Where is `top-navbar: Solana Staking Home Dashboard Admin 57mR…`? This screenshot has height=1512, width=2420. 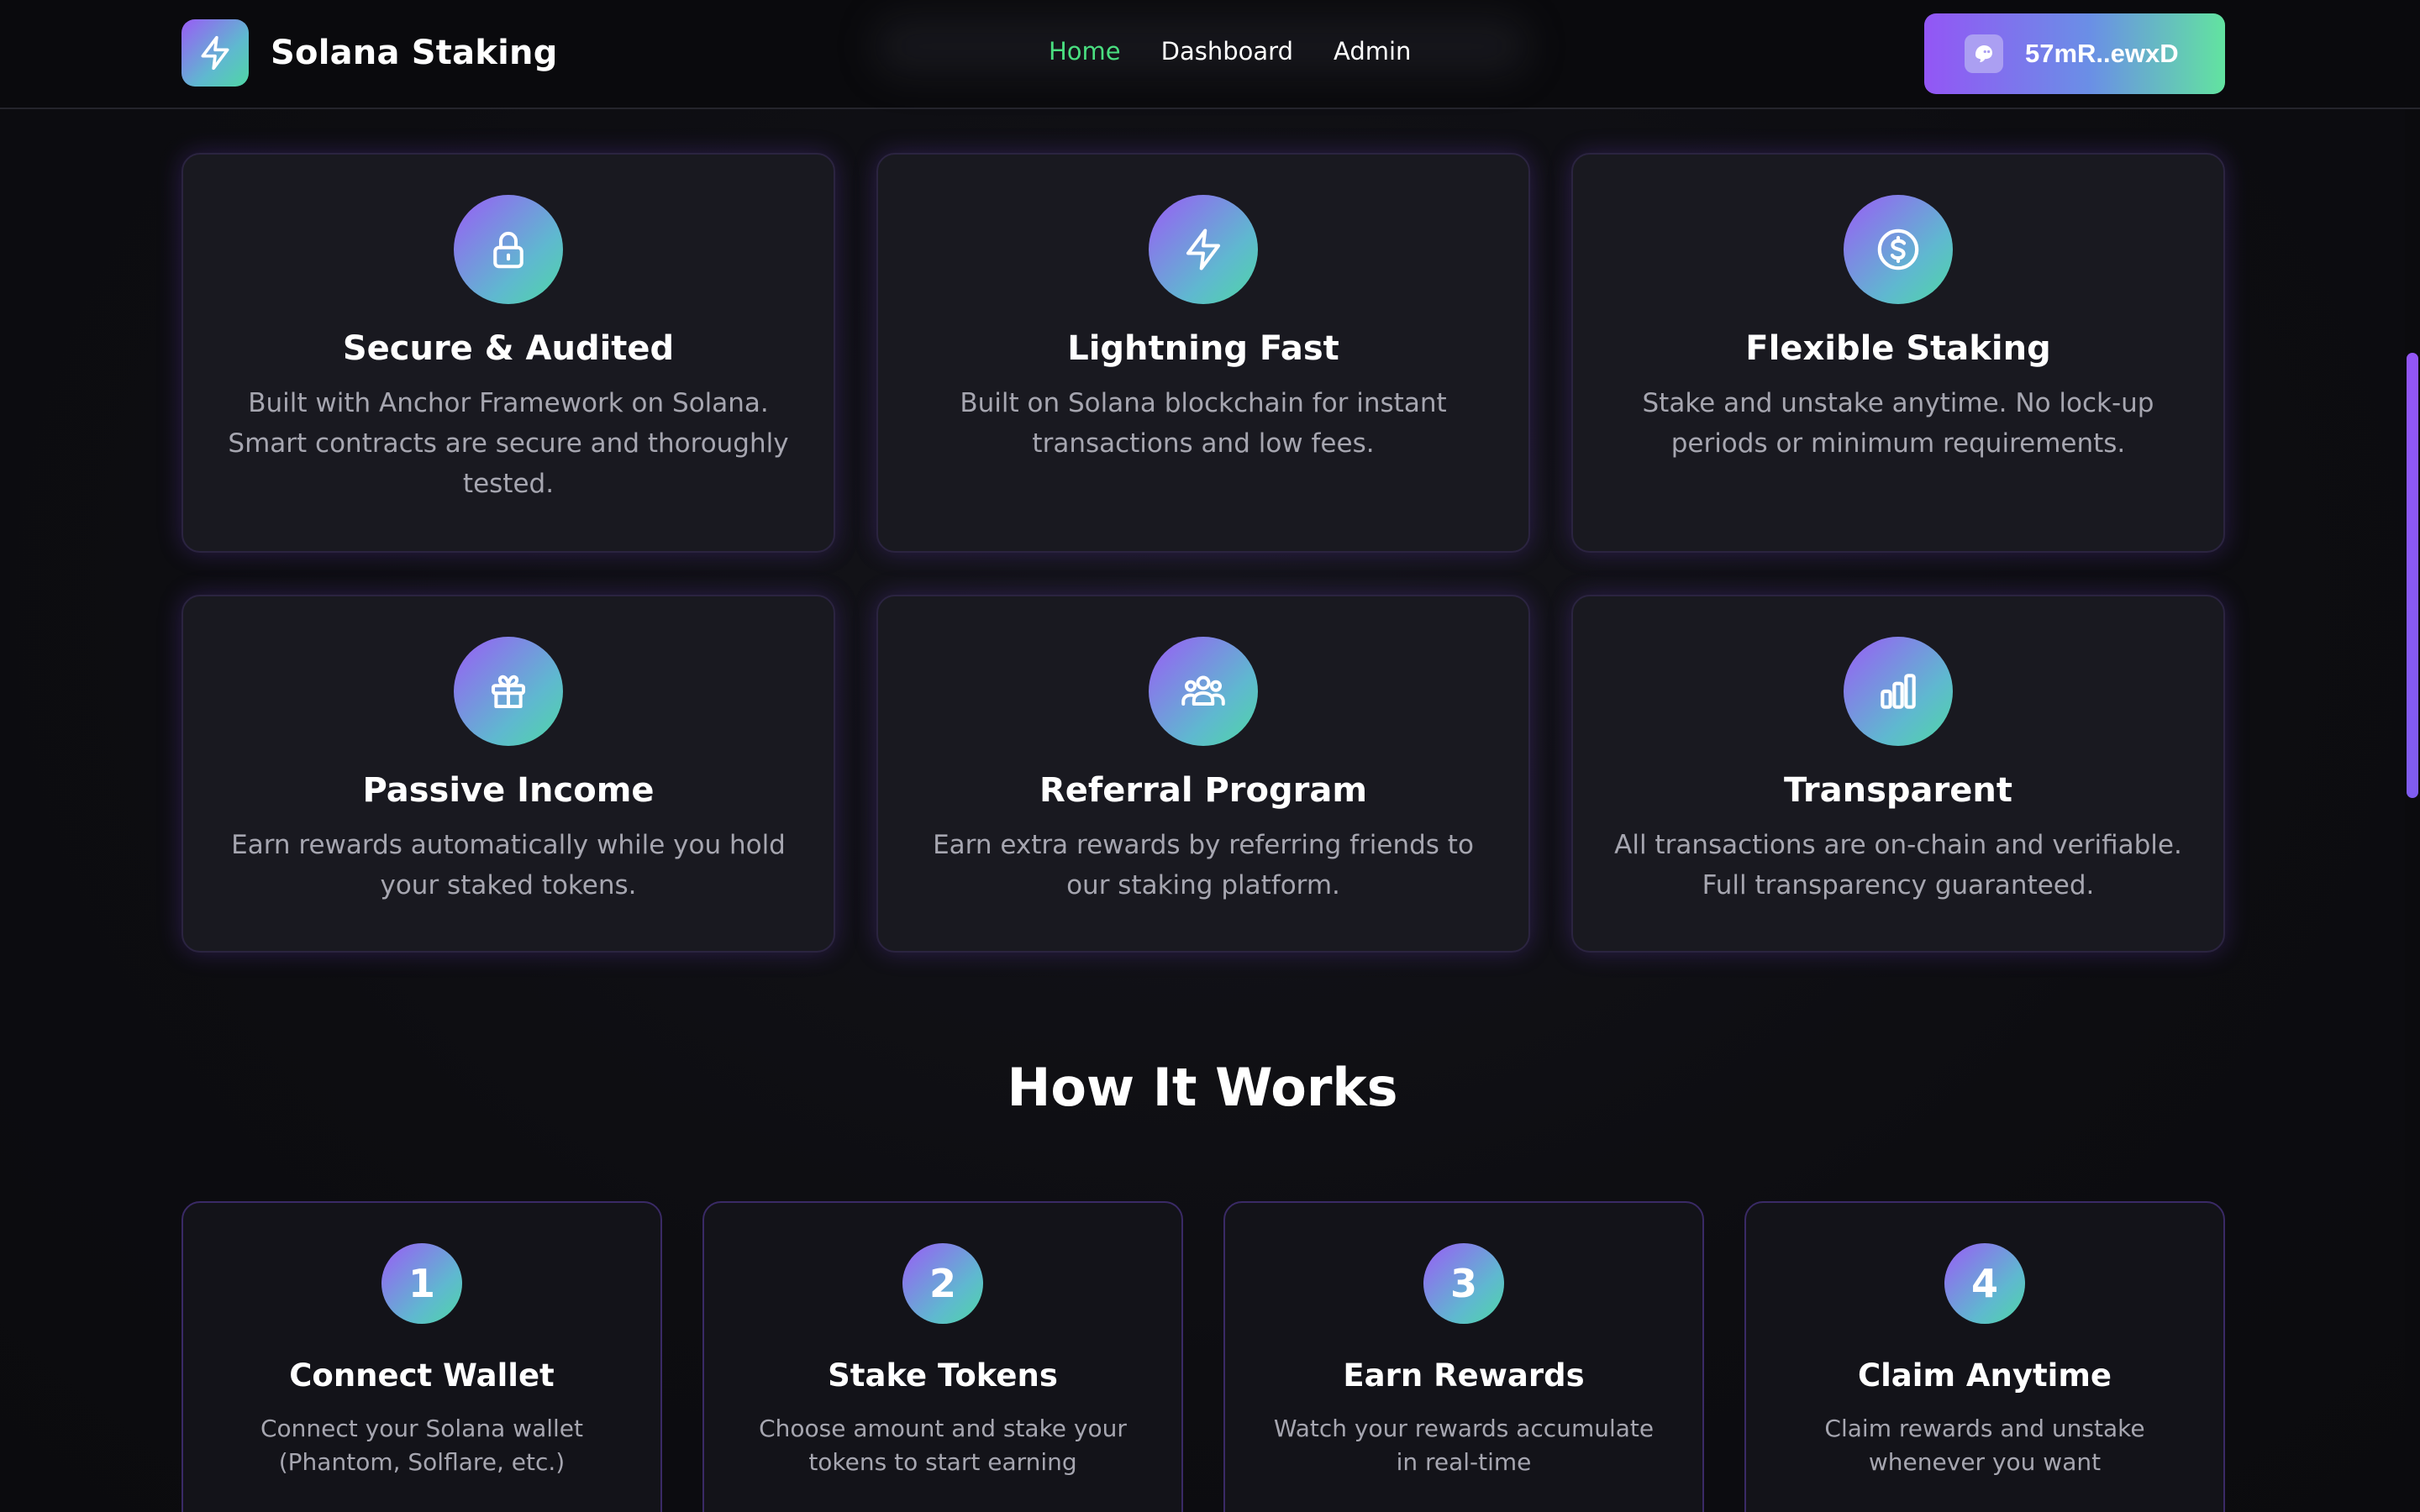
top-navbar: Solana Staking Home Dashboard Admin 57mR… is located at coordinates (1210, 54).